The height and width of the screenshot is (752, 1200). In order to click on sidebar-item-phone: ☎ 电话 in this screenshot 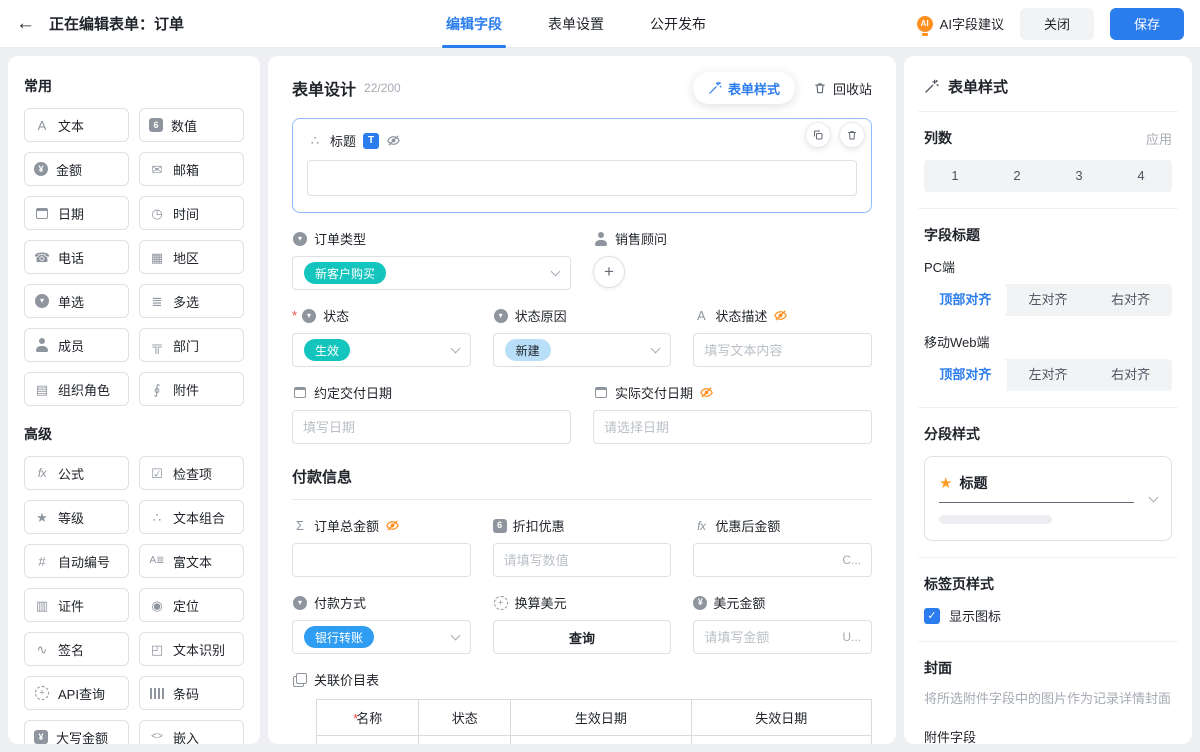, I will do `click(76, 257)`.